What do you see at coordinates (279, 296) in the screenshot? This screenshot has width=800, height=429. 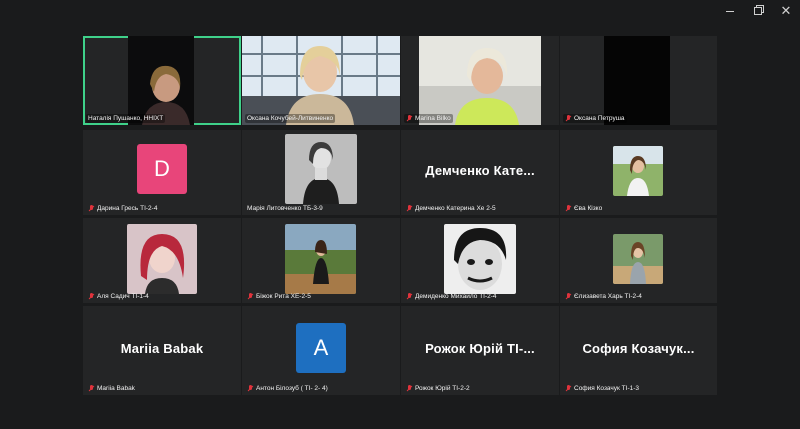 I see `participant-name: Біжок Рита ХЕ-2-5` at bounding box center [279, 296].